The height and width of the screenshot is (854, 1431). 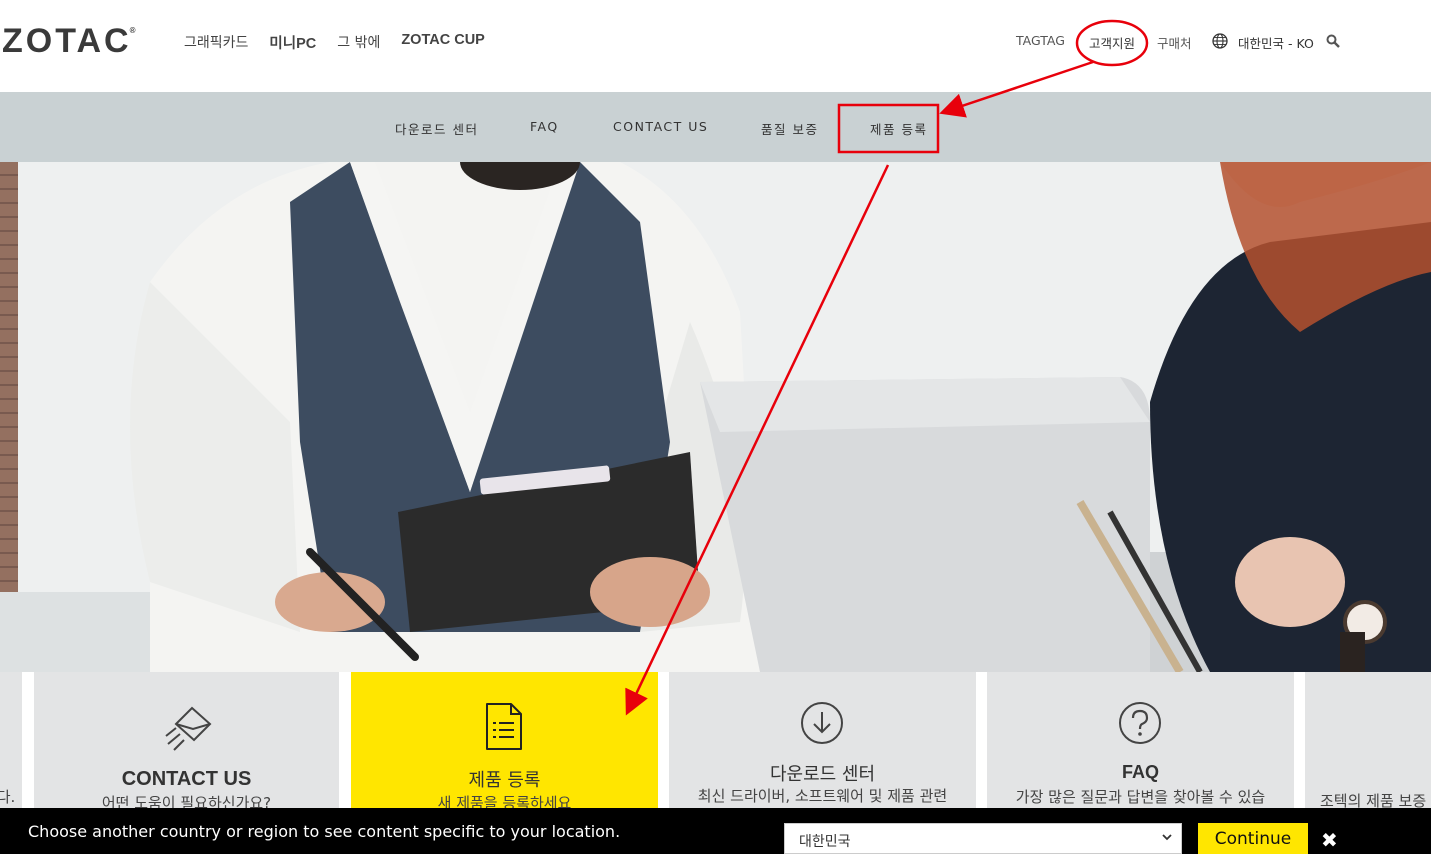 I want to click on where-to-buy-link: 구매처, so click(x=1174, y=42).